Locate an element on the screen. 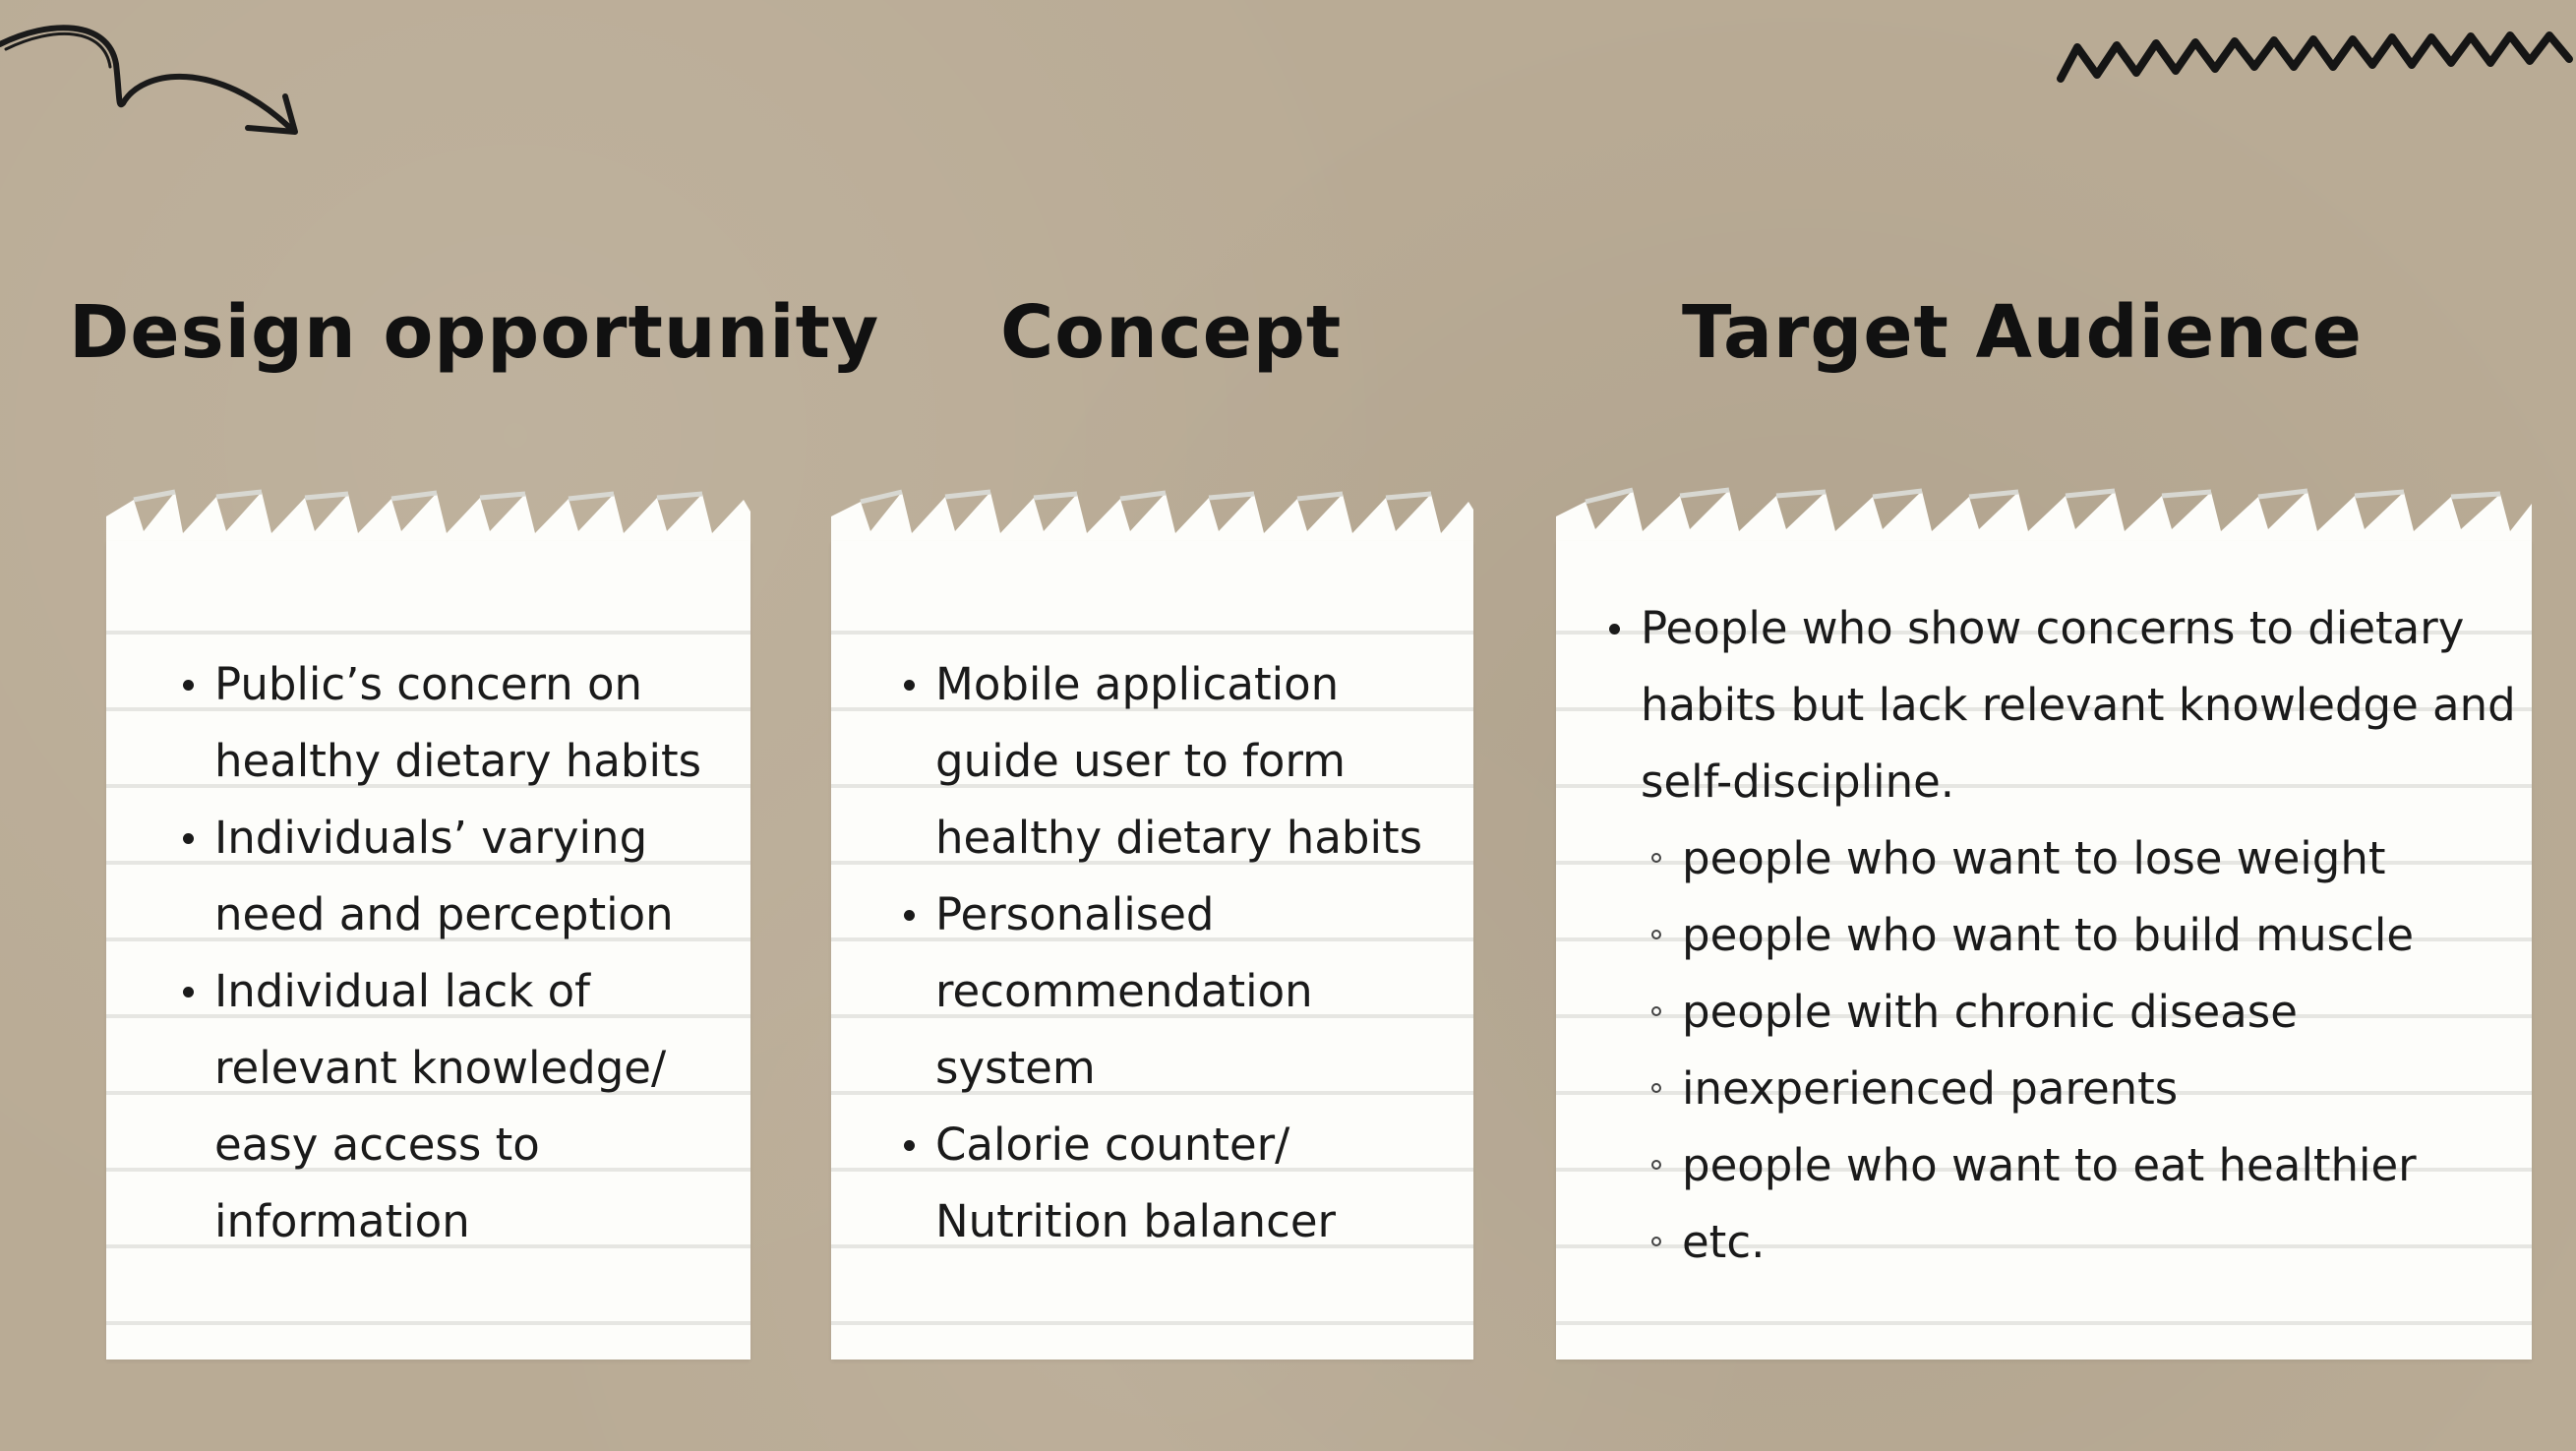 The height and width of the screenshot is (1451, 2576). zigzag-icon is located at coordinates (2315, 57).